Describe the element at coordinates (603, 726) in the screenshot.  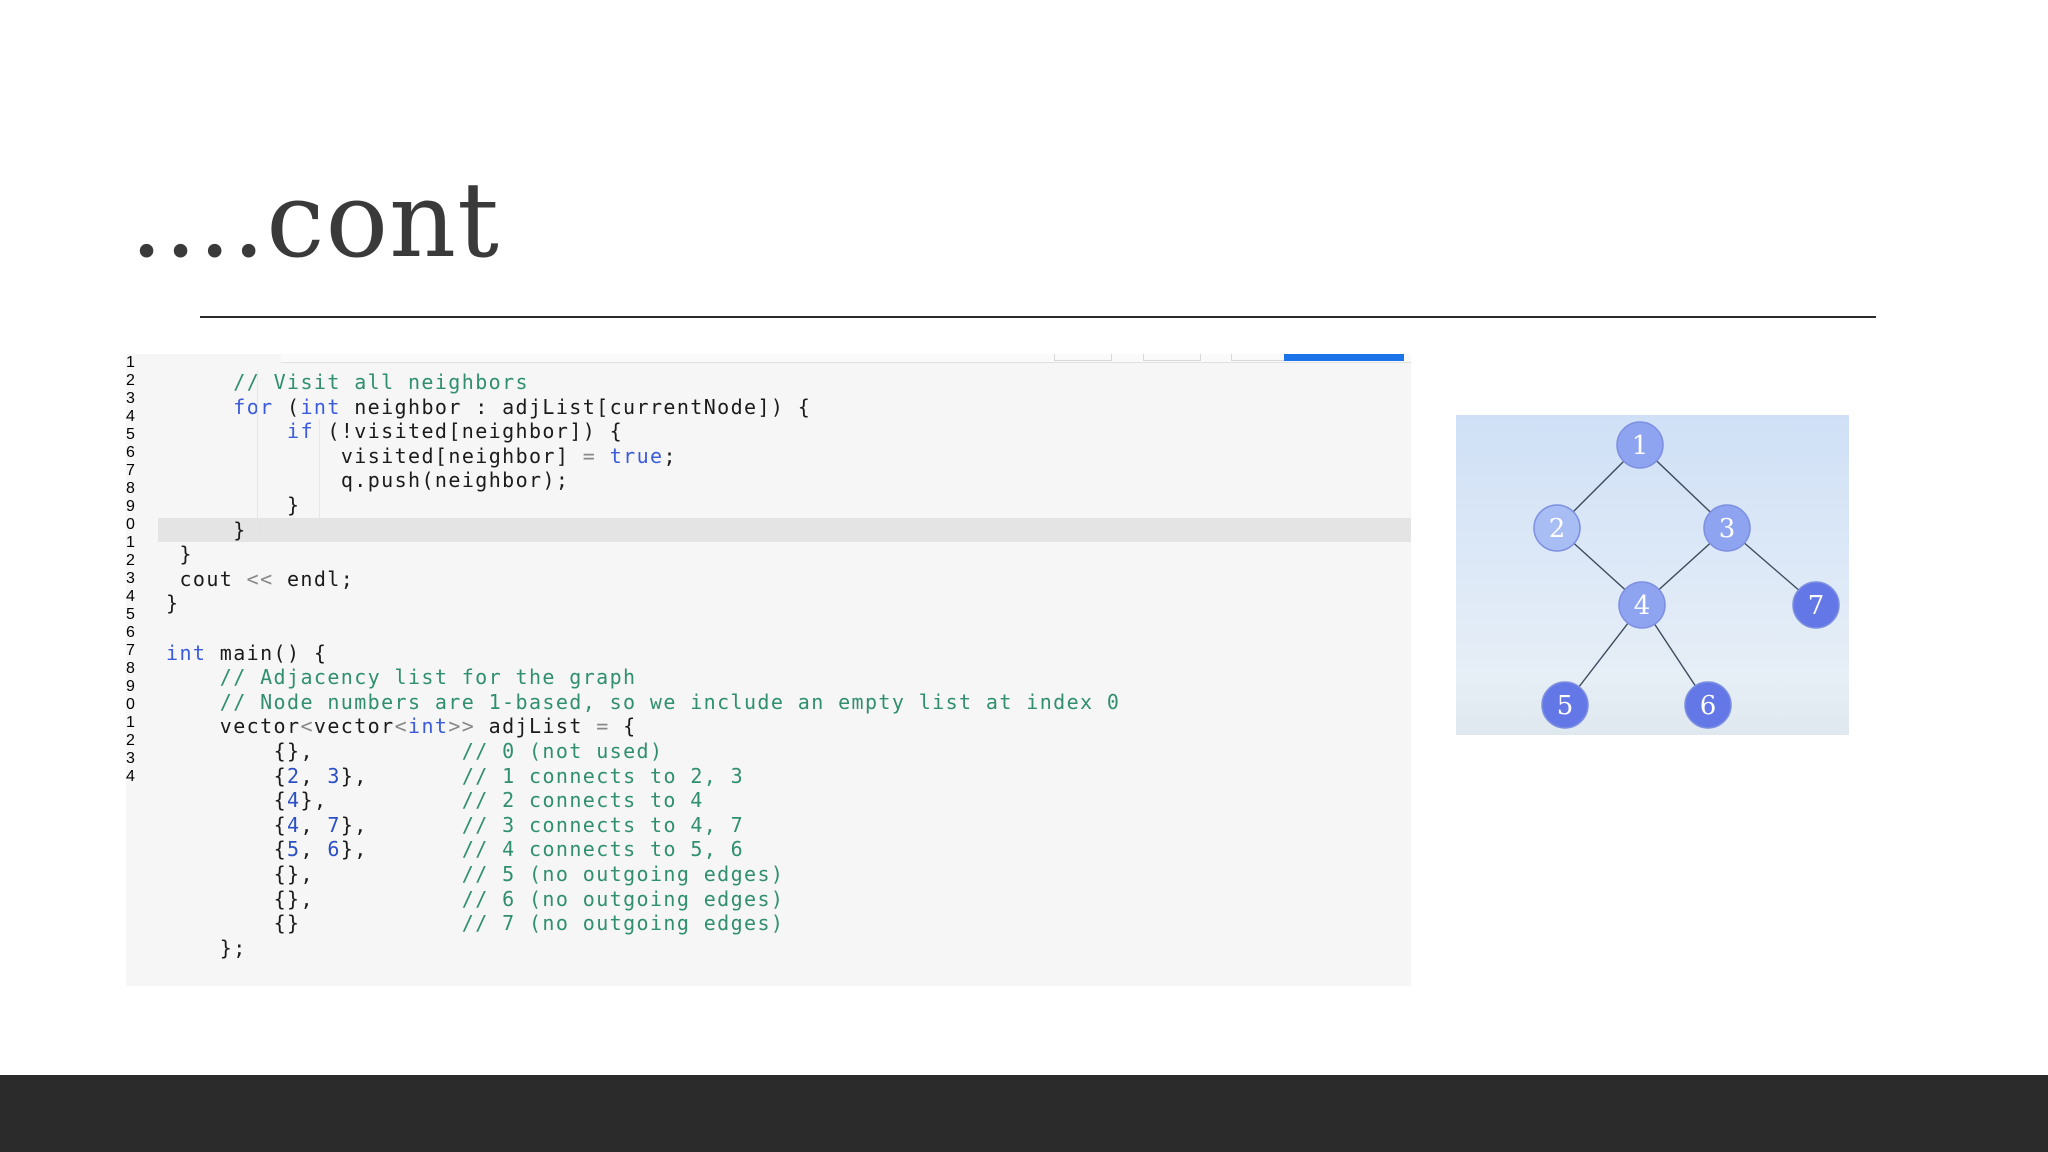
I see `code-token: =` at that location.